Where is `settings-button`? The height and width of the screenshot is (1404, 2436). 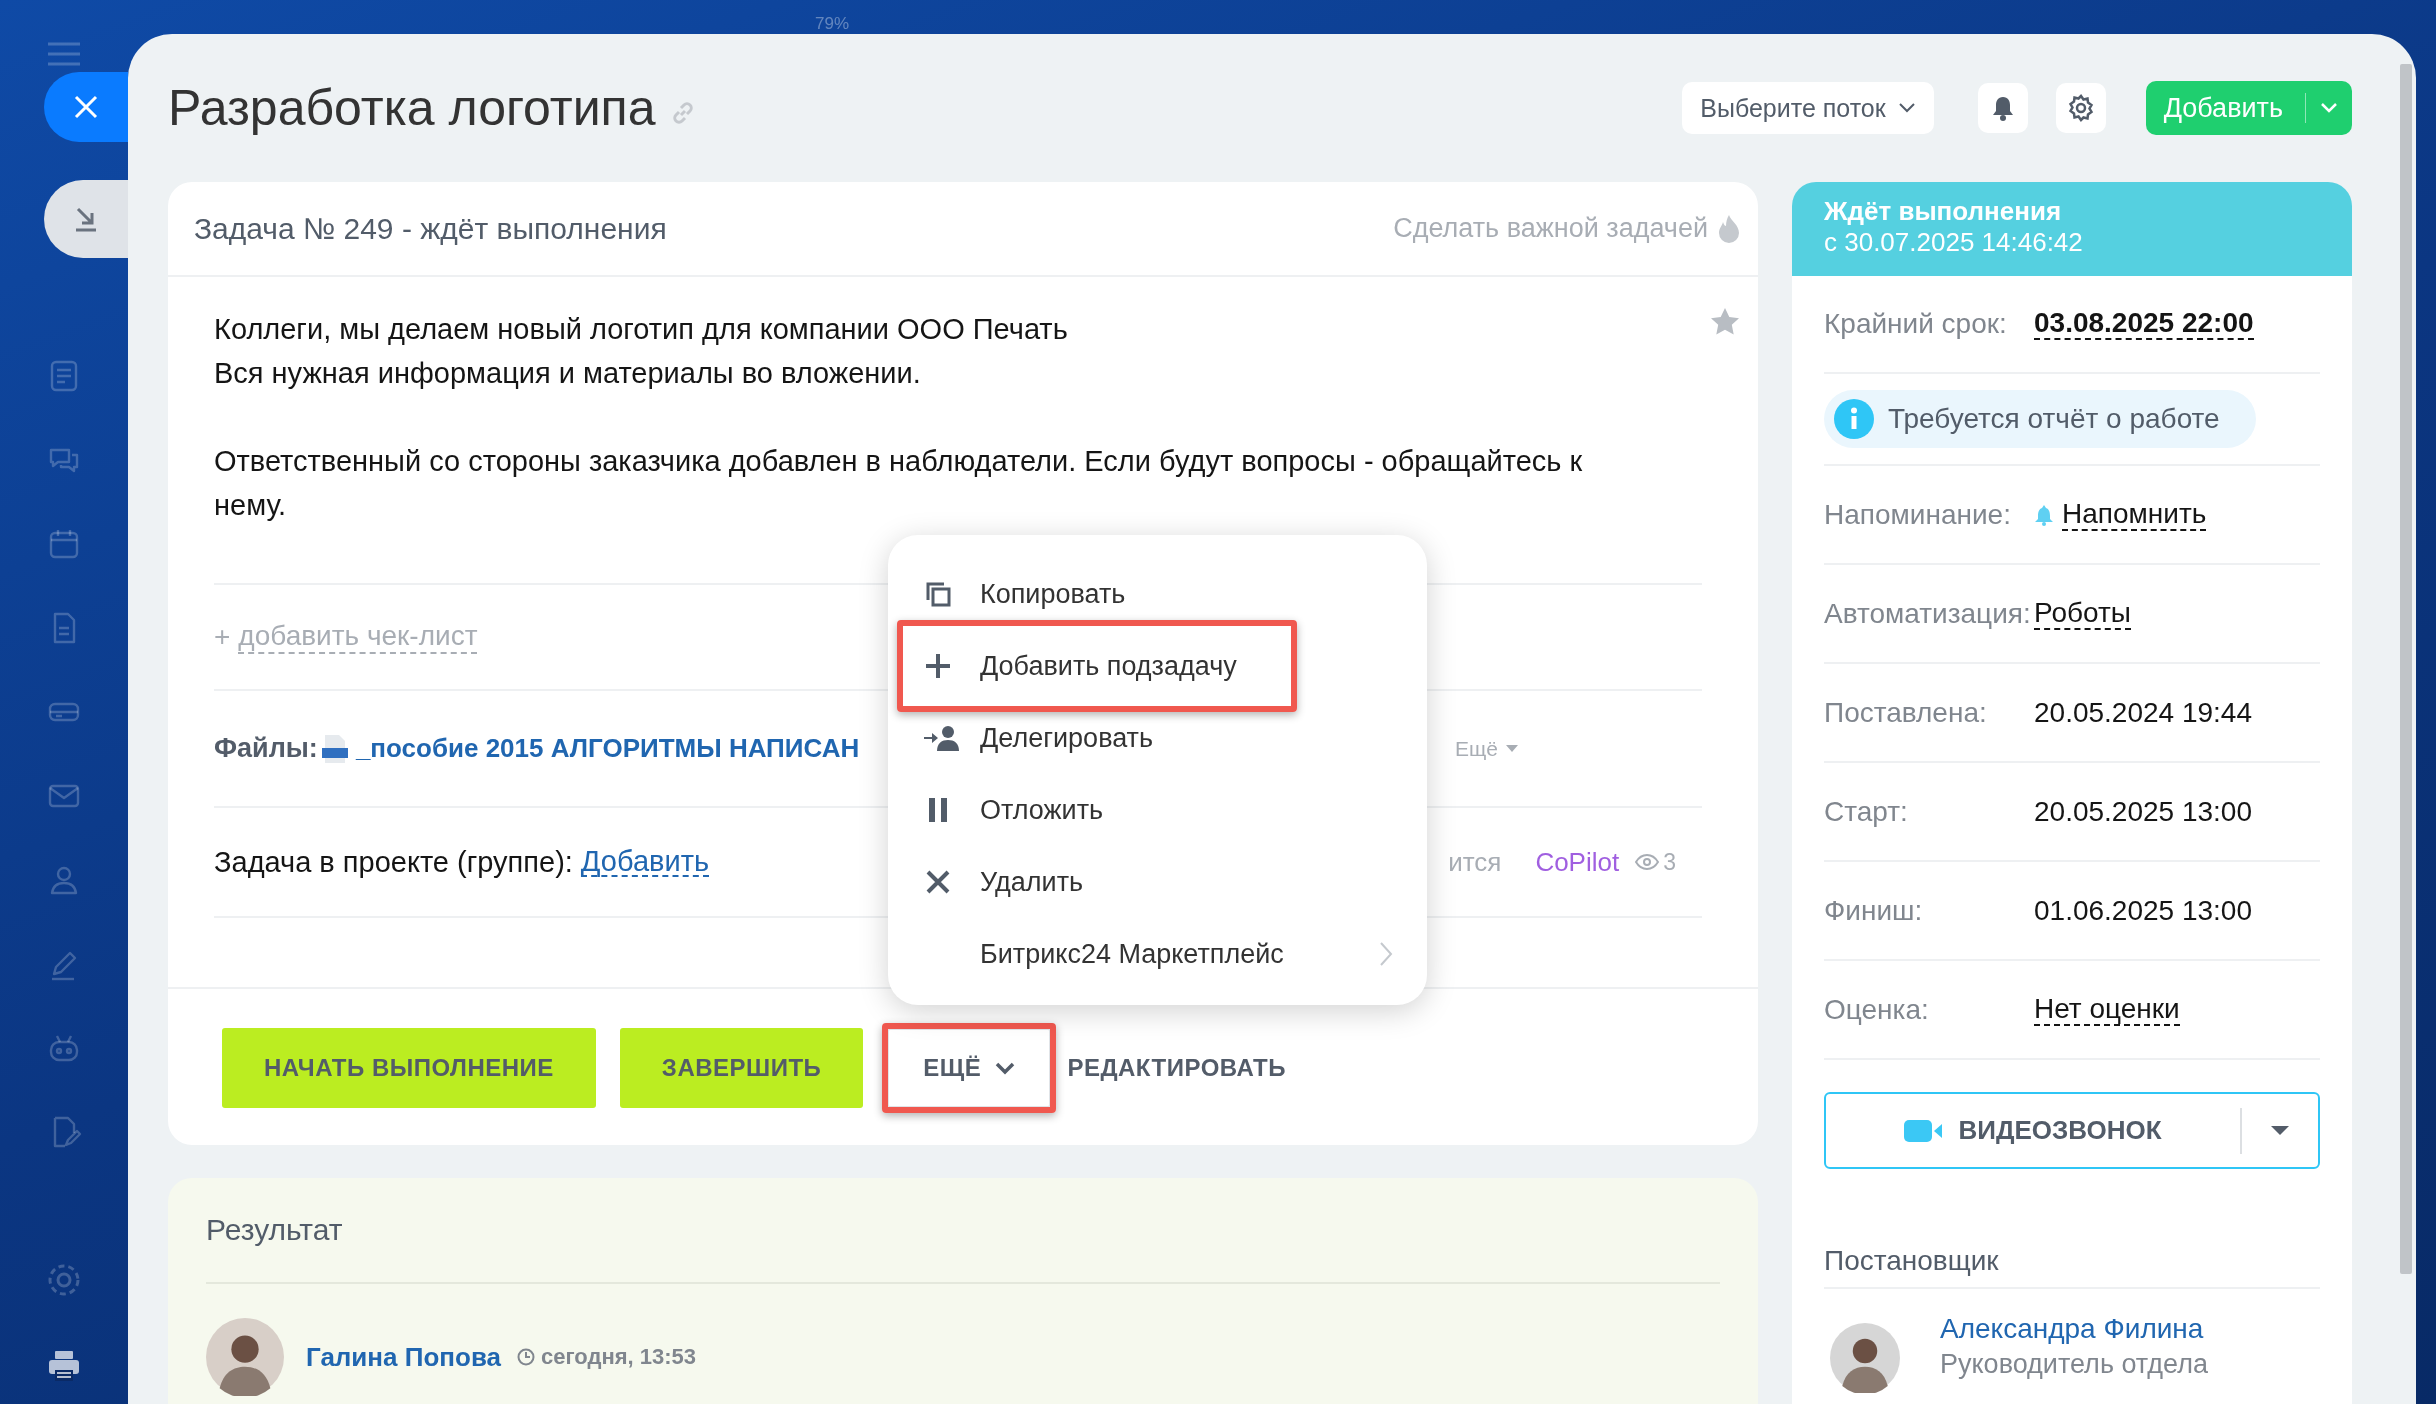
settings-button is located at coordinates (2080, 108).